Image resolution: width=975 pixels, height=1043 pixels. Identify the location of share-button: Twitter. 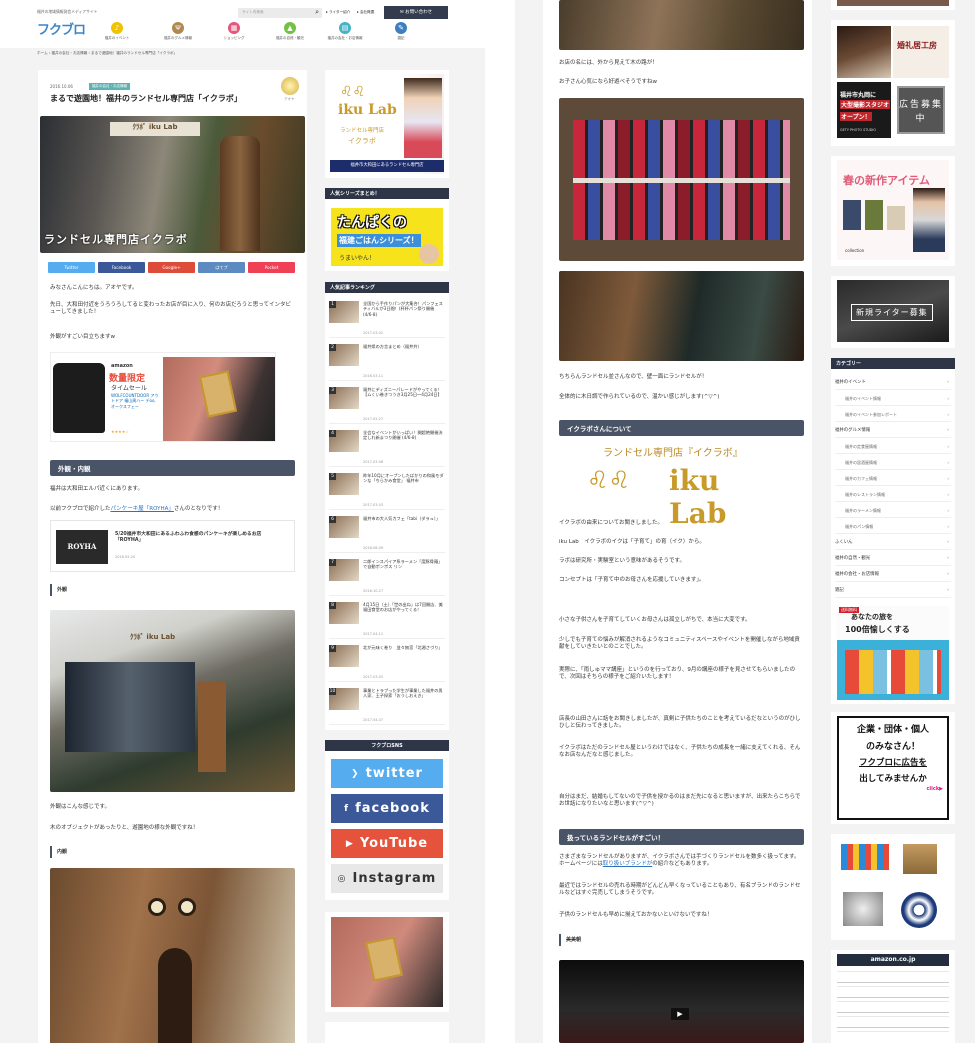
(71, 267).